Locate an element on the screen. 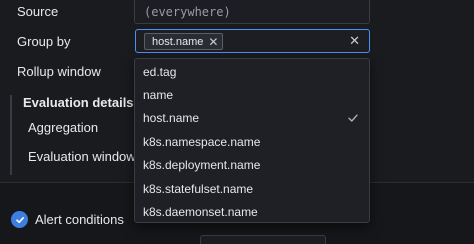 The height and width of the screenshot is (244, 474). option-label: k8s.deployment.name is located at coordinates (202, 165).